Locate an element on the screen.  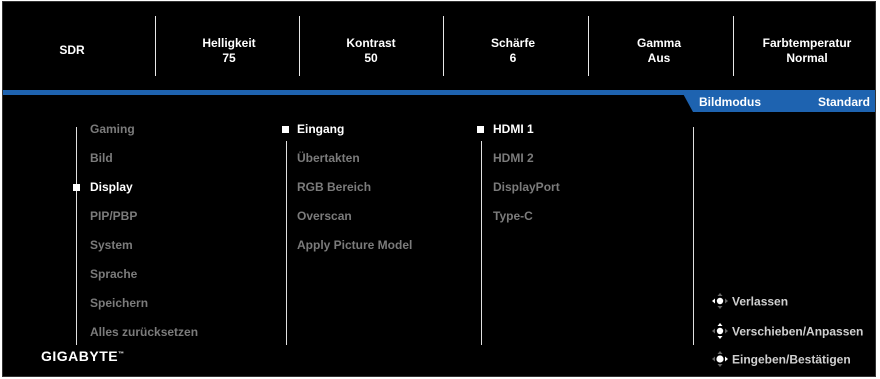
menu-item-alles-zuruecksetzen: Alles zurücksetzen is located at coordinates (144, 332).